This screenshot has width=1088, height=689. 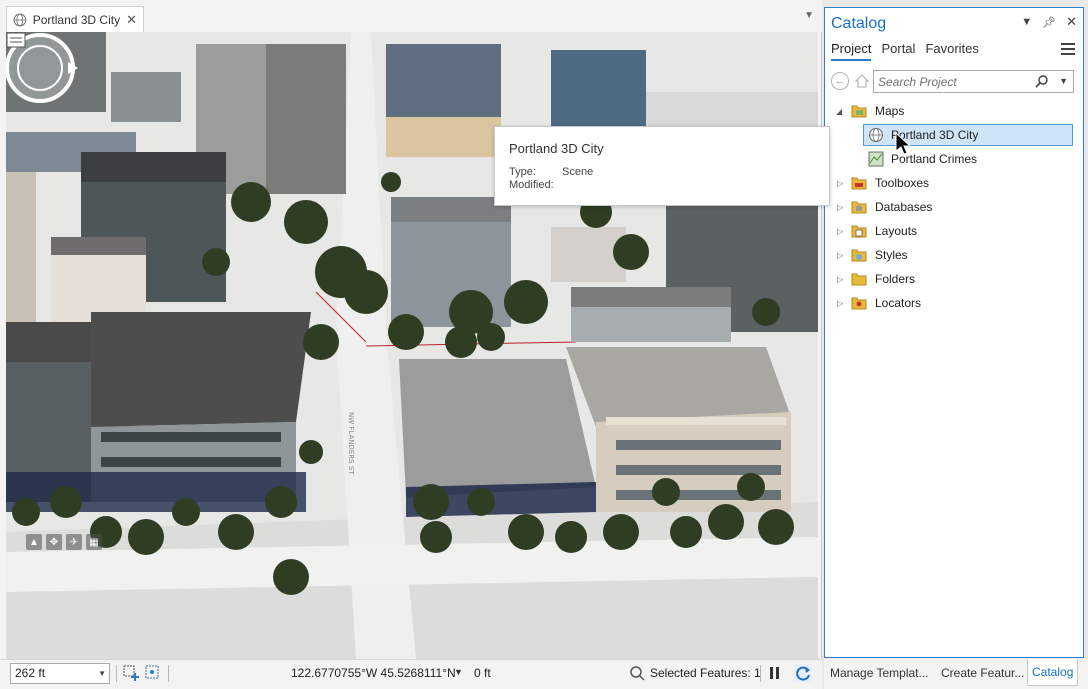 I want to click on full-extent-icon: ✥, so click(x=54, y=542).